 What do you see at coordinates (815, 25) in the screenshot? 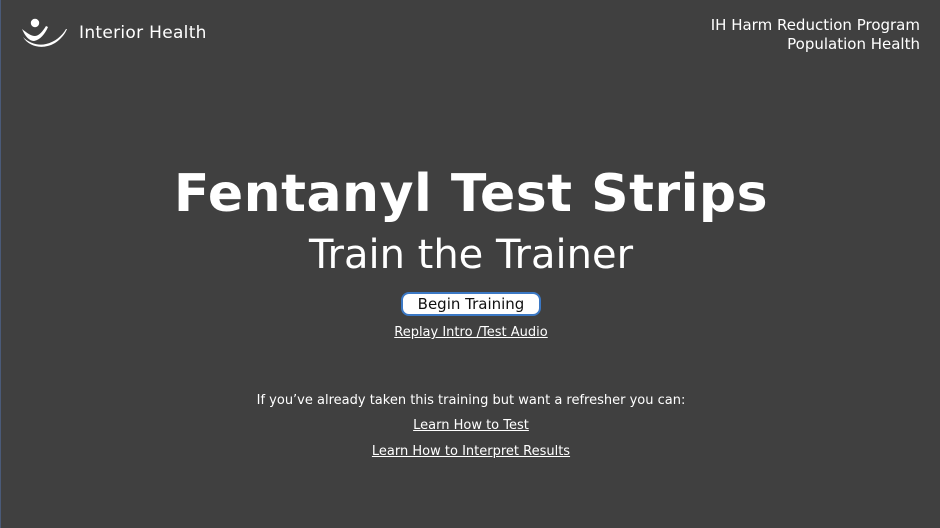
I see `program-name: IH Harm Reduction Program` at bounding box center [815, 25].